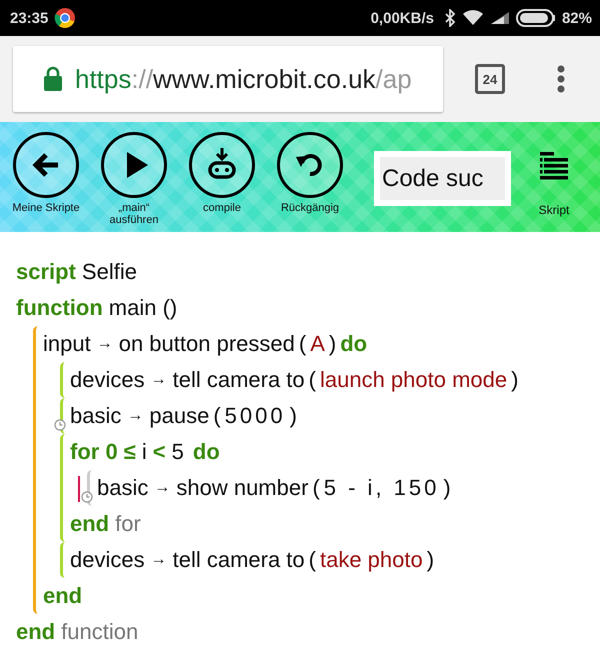 The height and width of the screenshot is (662, 600). I want to click on clock-time: 23:35, so click(29, 18).